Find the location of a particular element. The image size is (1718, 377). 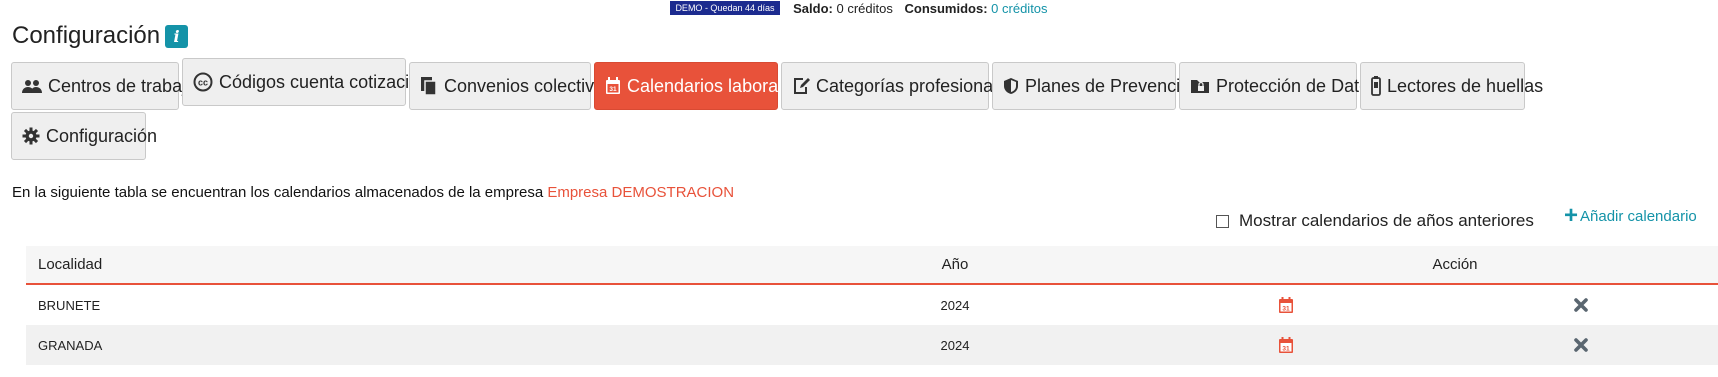

tab-configuracion: Configuración is located at coordinates (84, 136).